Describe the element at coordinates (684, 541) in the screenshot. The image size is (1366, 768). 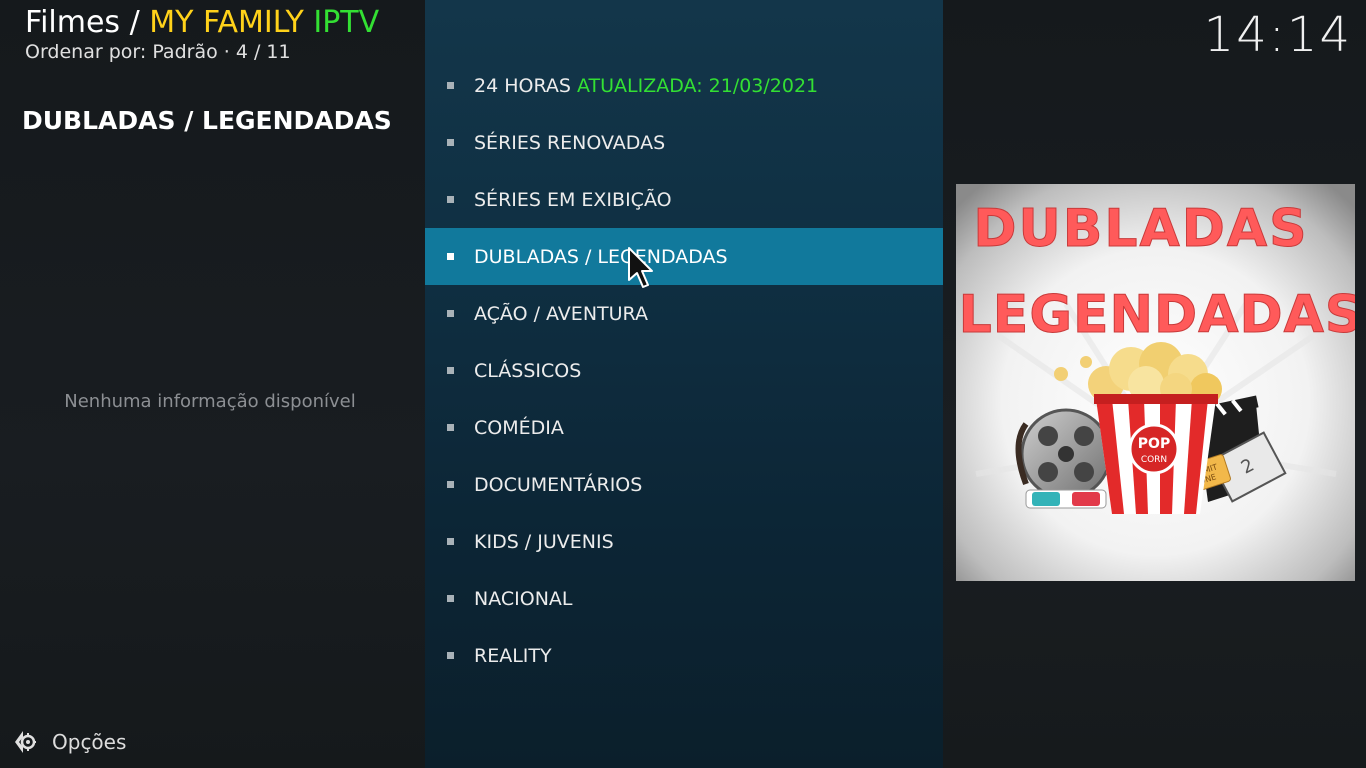
I see `list-item: KIDS / JUVENIS` at that location.